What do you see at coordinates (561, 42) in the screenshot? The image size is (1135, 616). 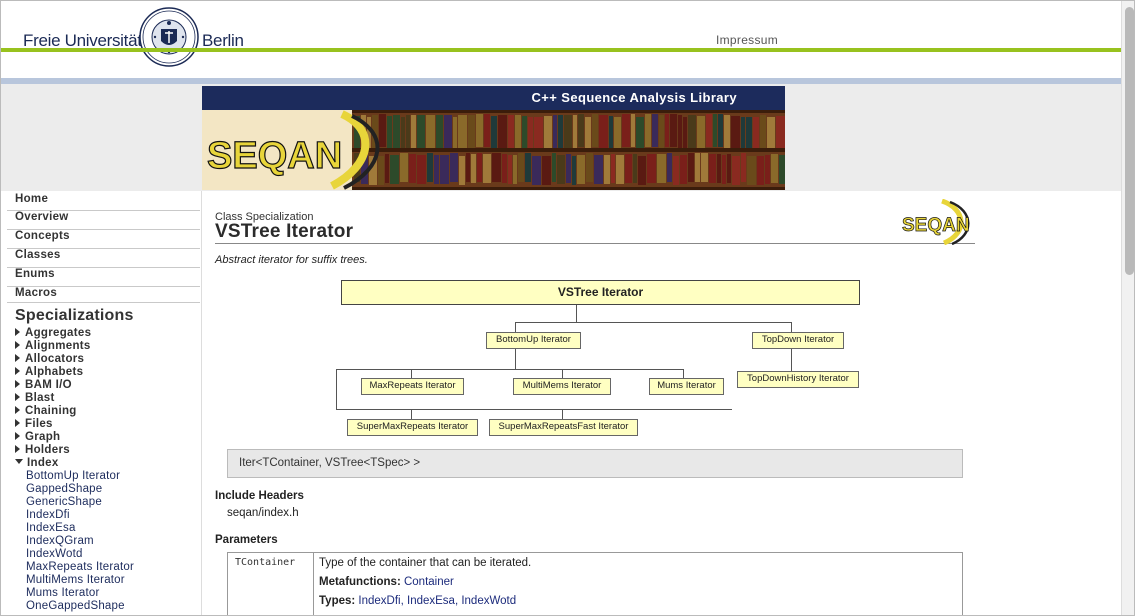 I see `site-header: Freie Universität Berlin Impressum` at bounding box center [561, 42].